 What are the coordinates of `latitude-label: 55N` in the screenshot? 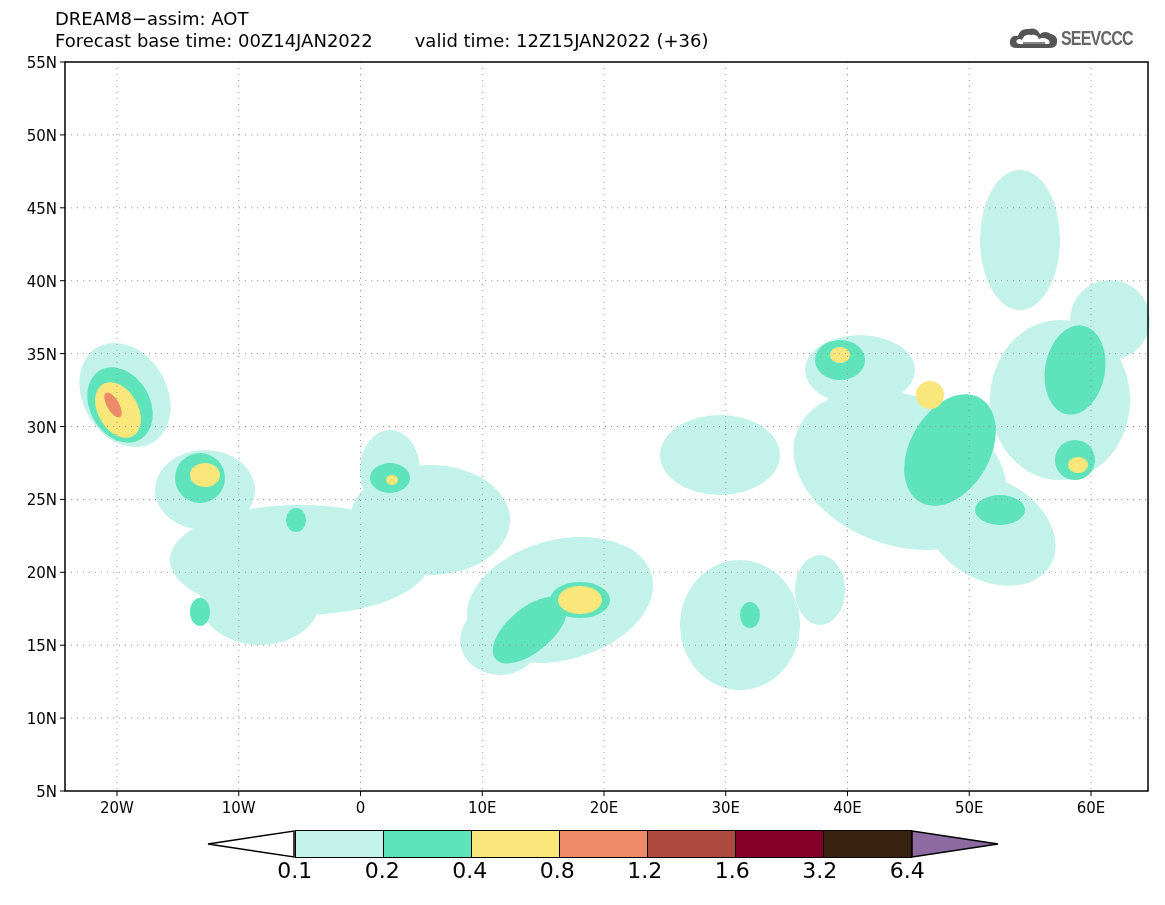 It's located at (41, 63).